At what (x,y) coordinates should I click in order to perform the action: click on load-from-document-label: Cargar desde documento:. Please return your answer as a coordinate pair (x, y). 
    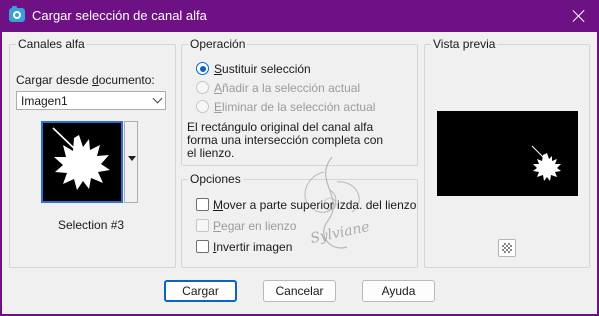
    Looking at the image, I should click on (85, 80).